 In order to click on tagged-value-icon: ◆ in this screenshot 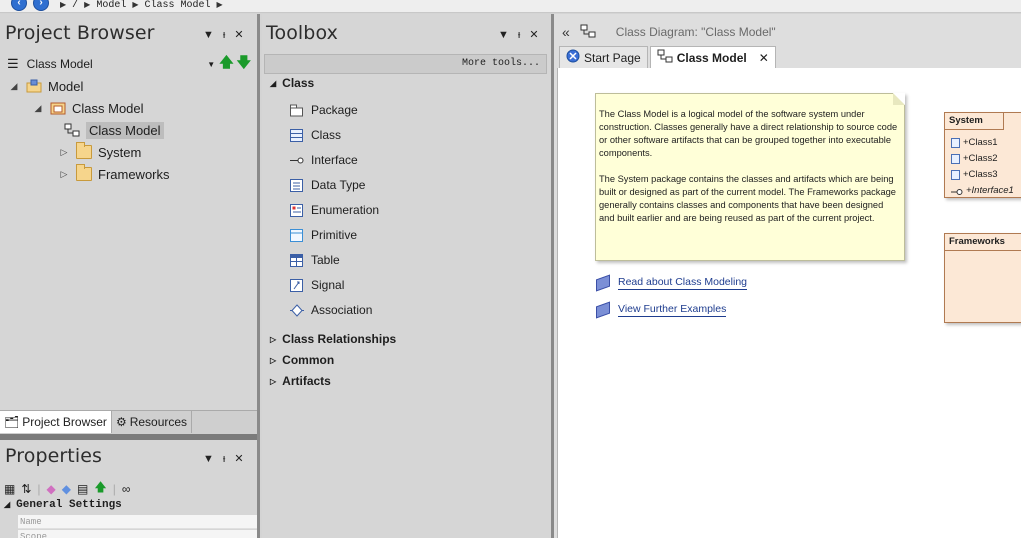, I will do `click(66, 489)`.